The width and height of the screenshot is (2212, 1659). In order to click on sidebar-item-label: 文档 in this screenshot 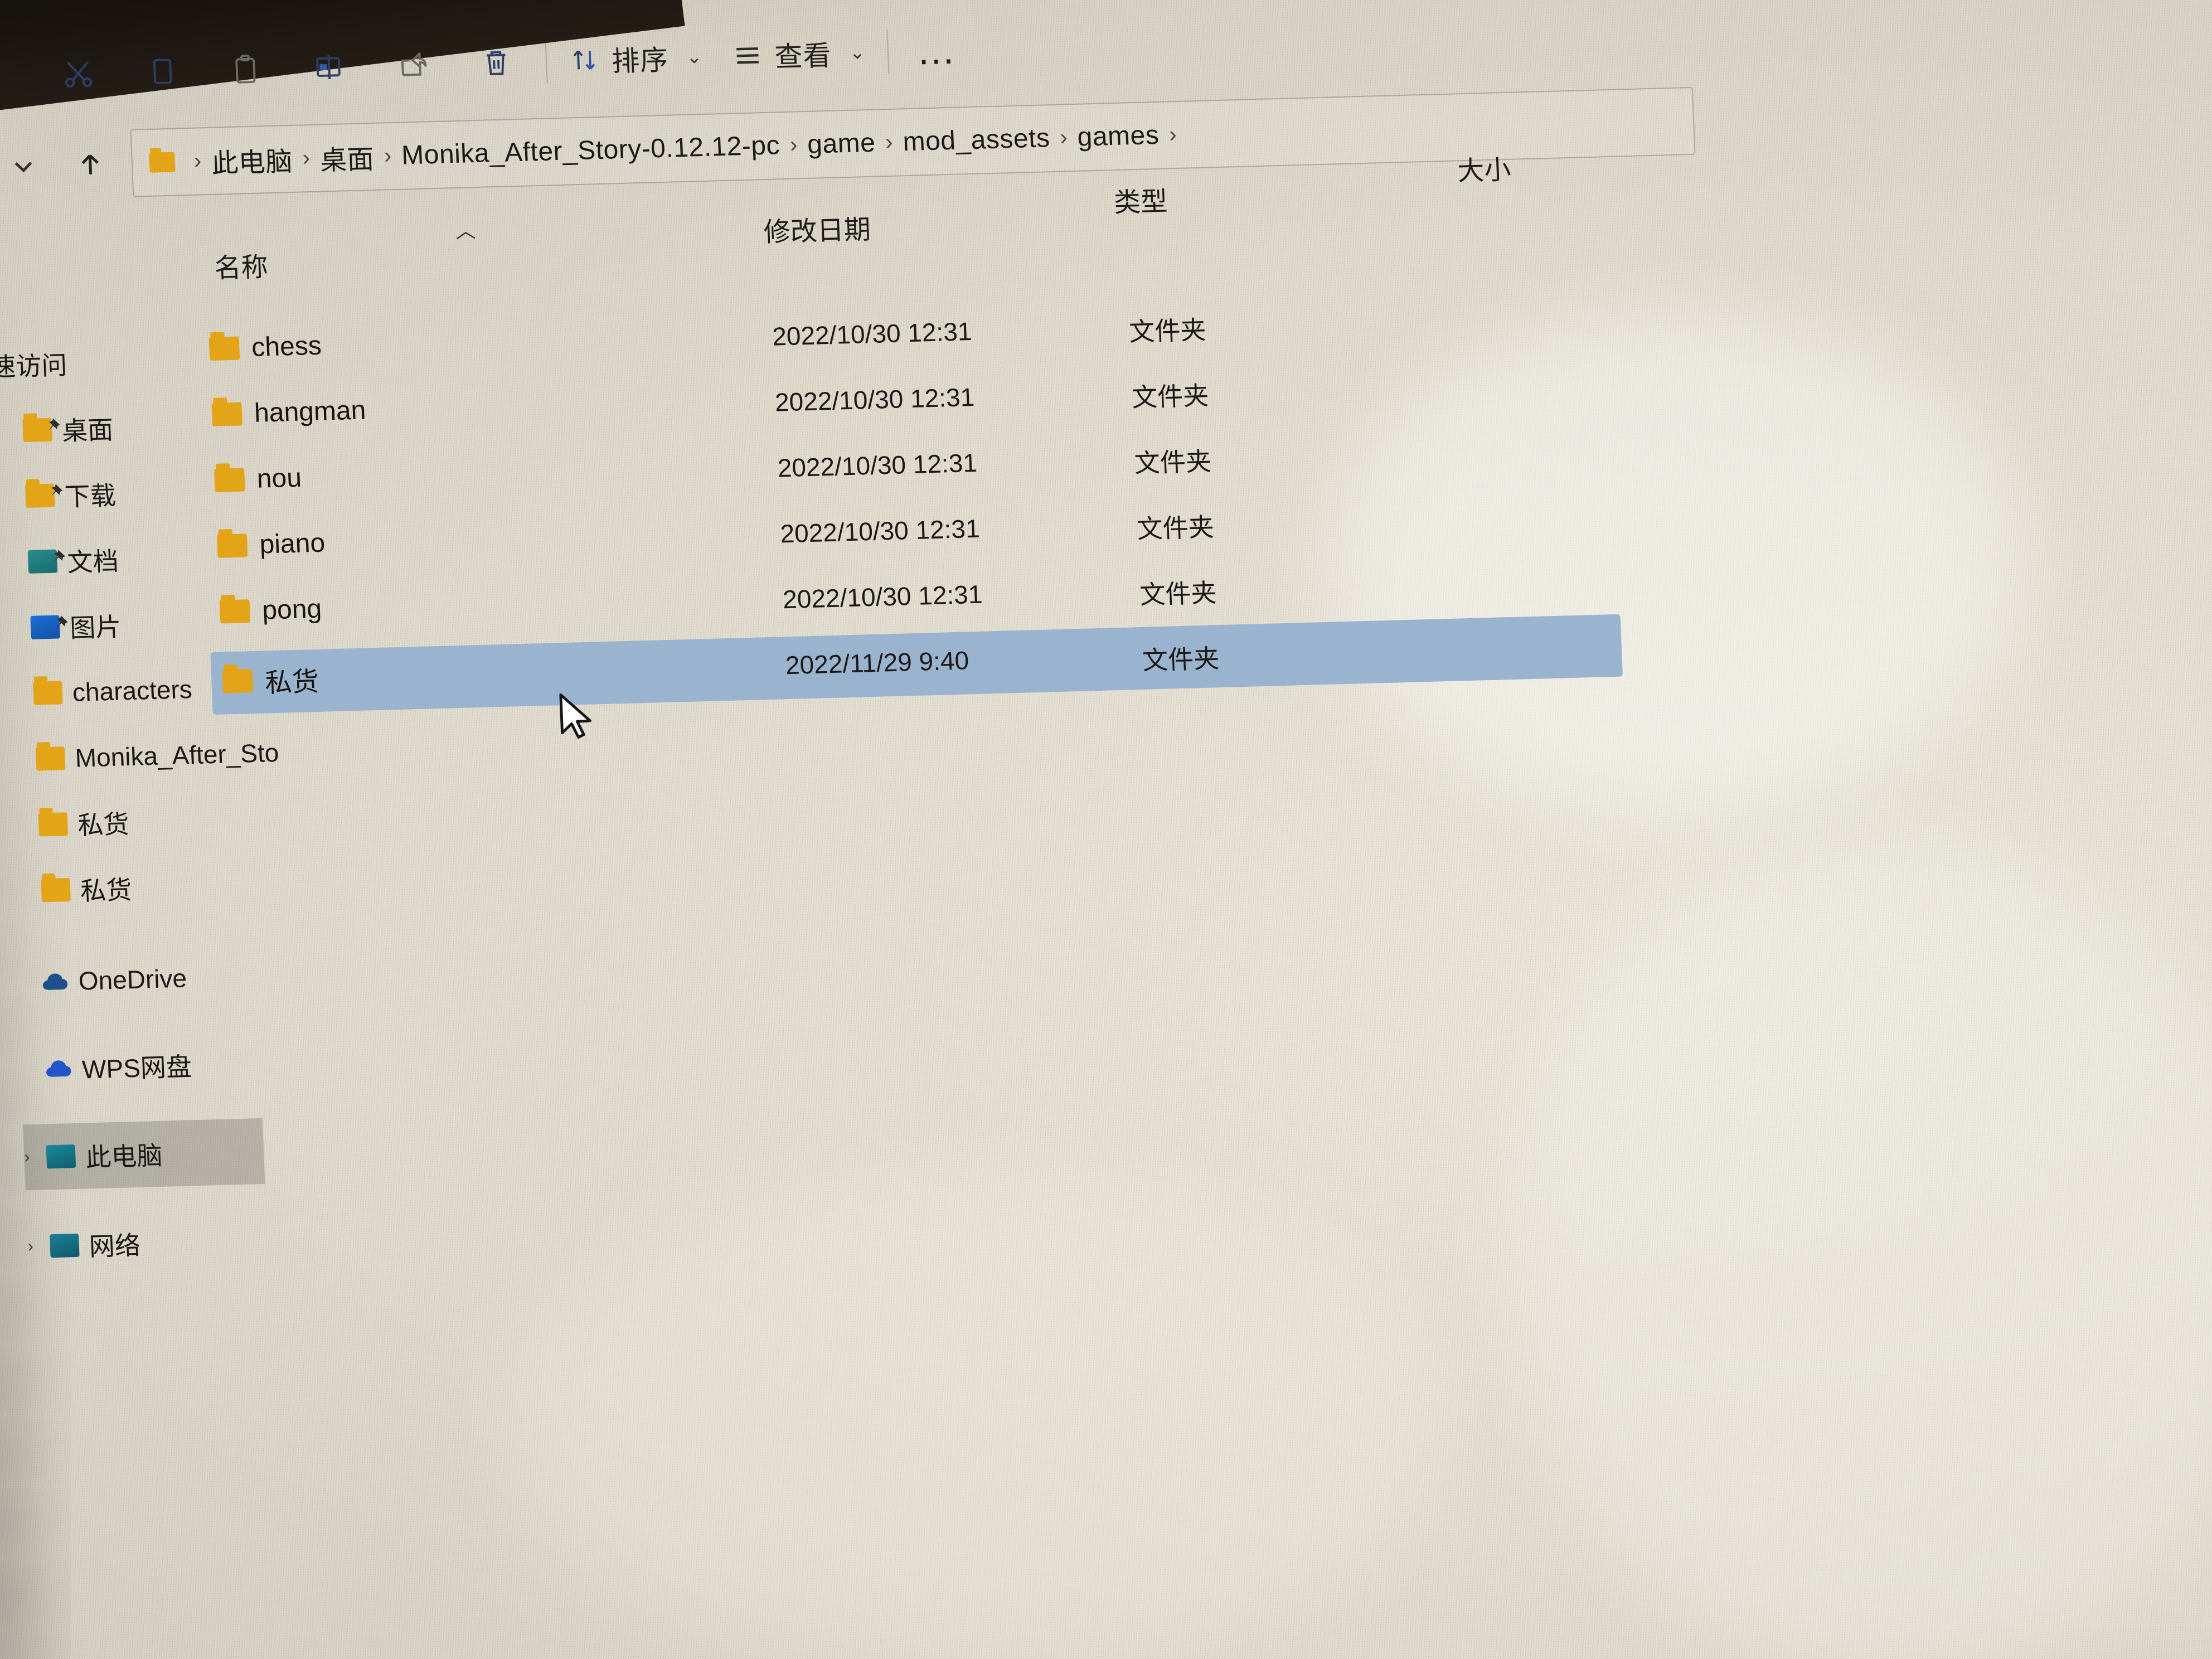, I will do `click(92, 561)`.